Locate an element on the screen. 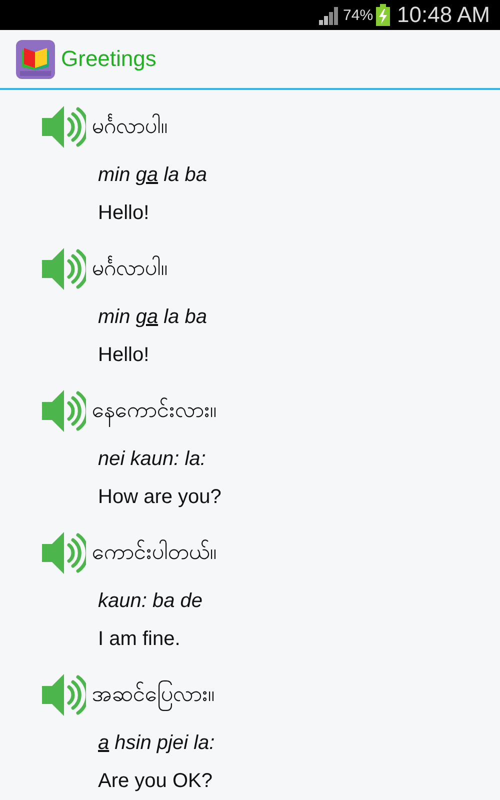 This screenshot has height=800, width=500. english-translation: How are you? is located at coordinates (160, 497).